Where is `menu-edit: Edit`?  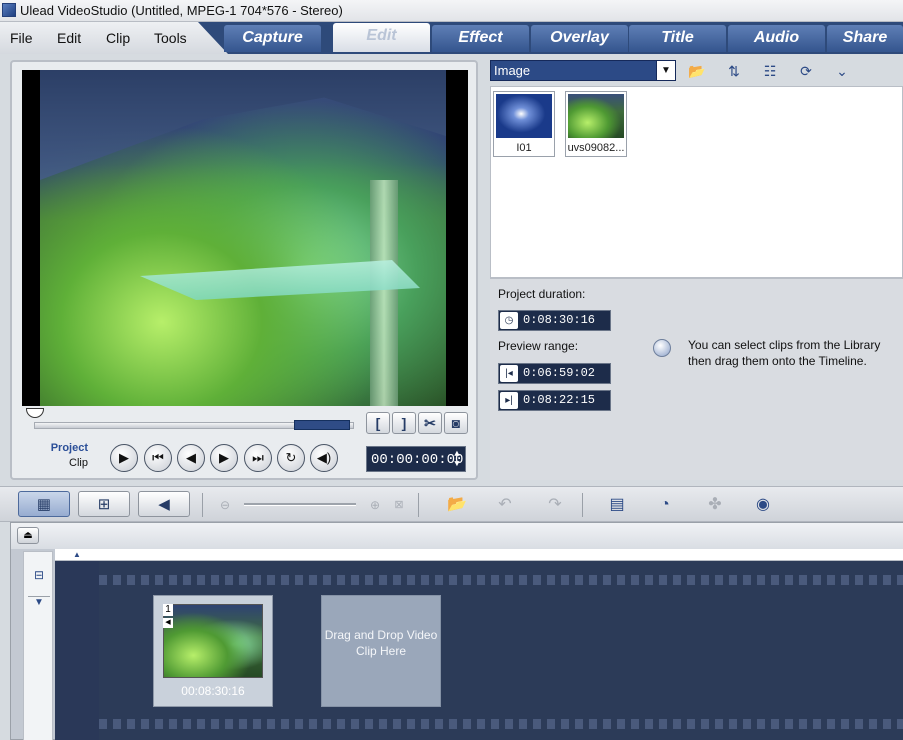 menu-edit: Edit is located at coordinates (69, 38).